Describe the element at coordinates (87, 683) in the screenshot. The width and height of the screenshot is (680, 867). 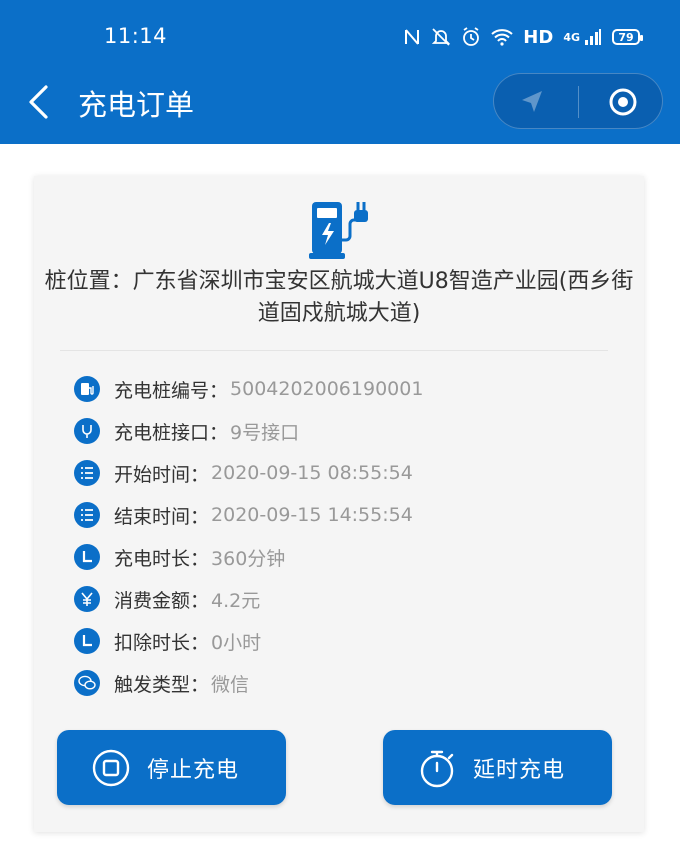
I see `wechat-icon` at that location.